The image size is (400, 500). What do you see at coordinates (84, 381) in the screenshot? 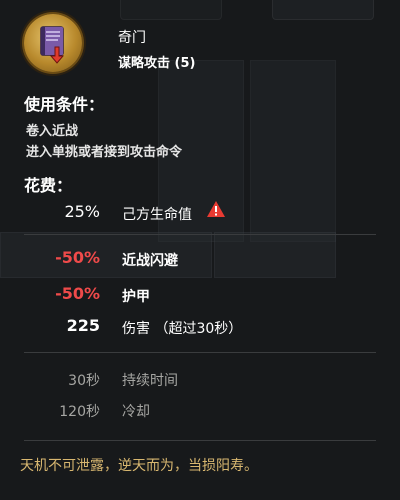
I see `duration-value: 30秒` at bounding box center [84, 381].